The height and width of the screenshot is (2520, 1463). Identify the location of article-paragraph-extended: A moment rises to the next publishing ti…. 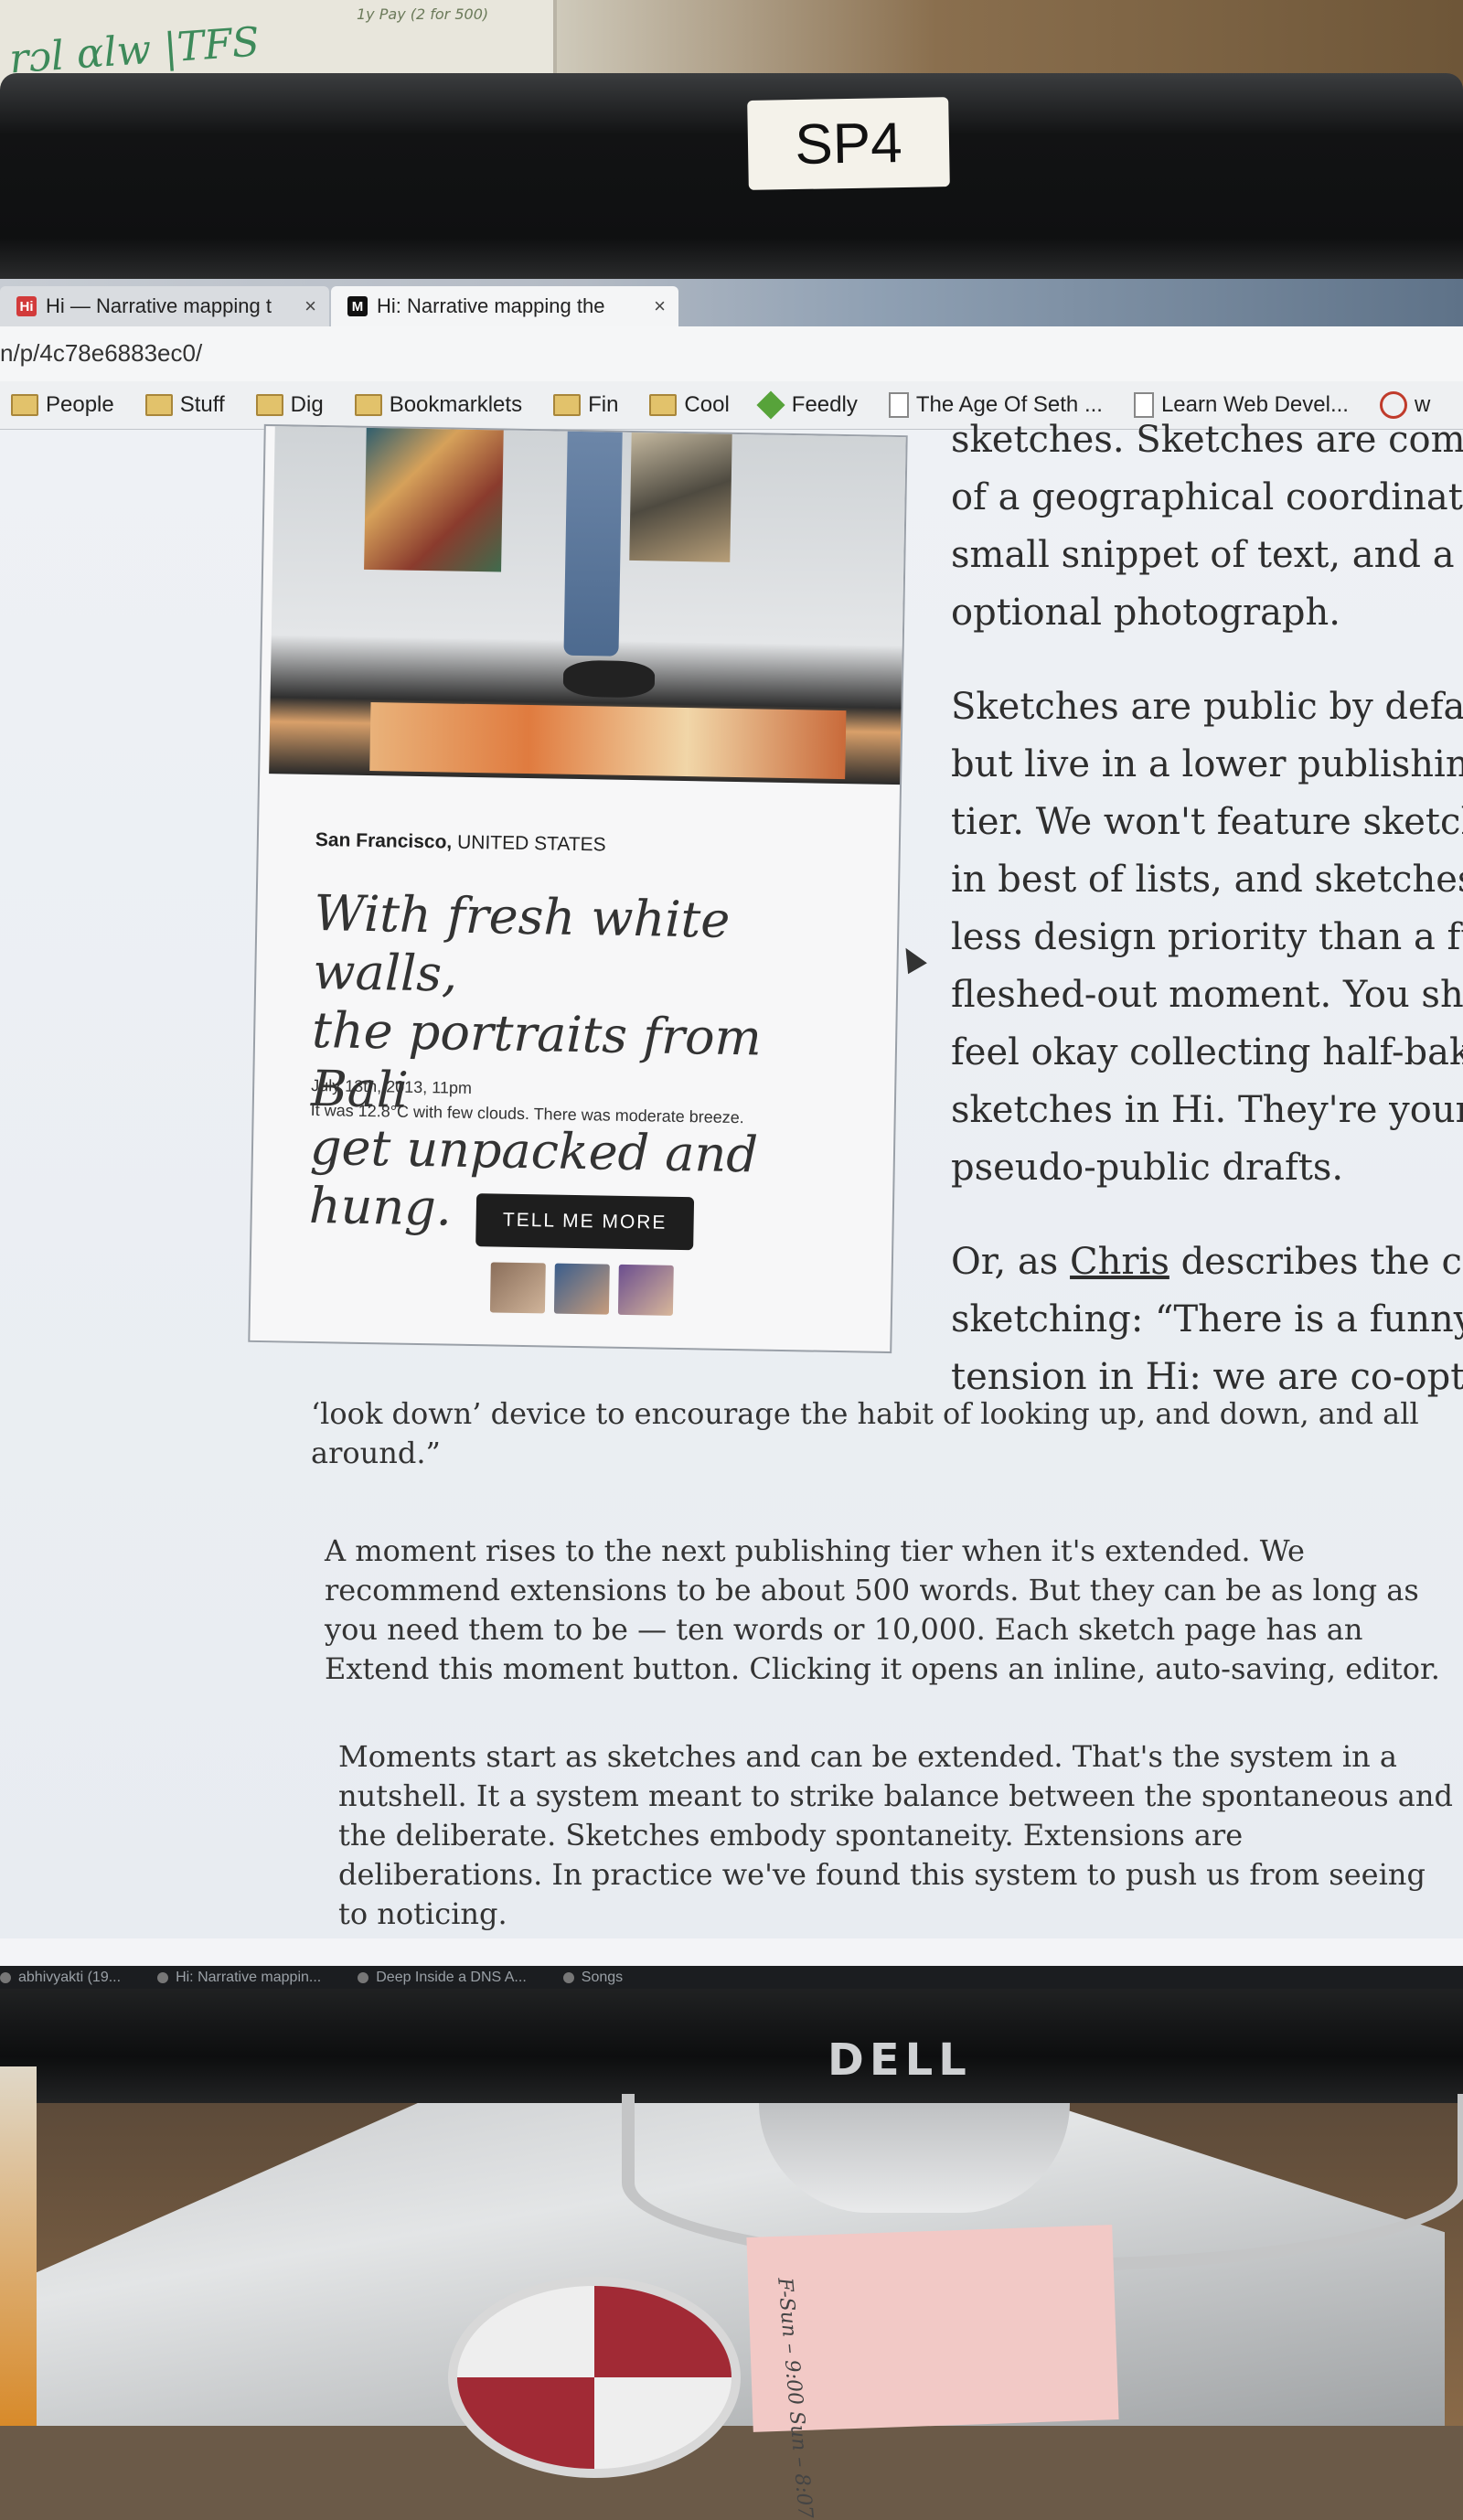
(883, 1609).